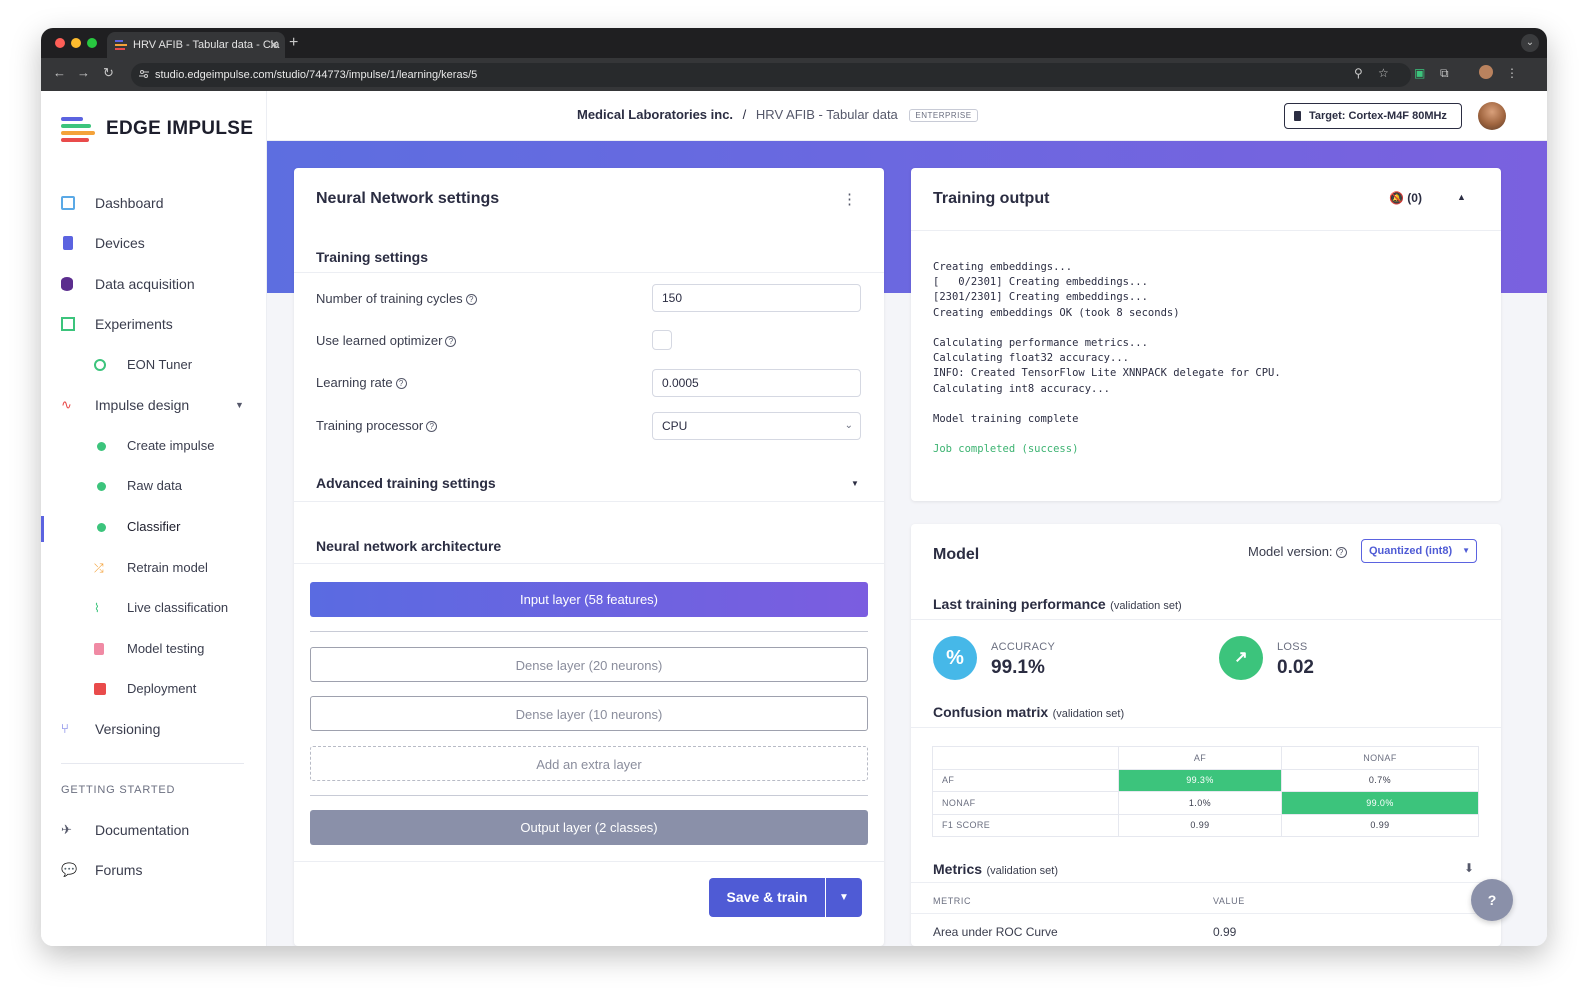 Image resolution: width=1588 pixels, height=1000 pixels. Describe the element at coordinates (396, 298) in the screenshot. I see `training-cycles-label: Number of training cycles?` at that location.